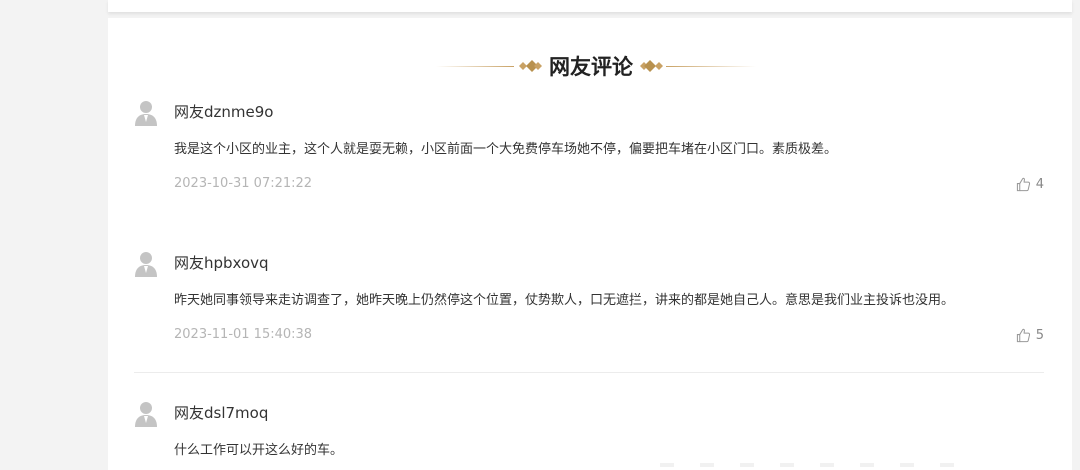  What do you see at coordinates (221, 413) in the screenshot?
I see `comment-username: 网友dsl7moq` at bounding box center [221, 413].